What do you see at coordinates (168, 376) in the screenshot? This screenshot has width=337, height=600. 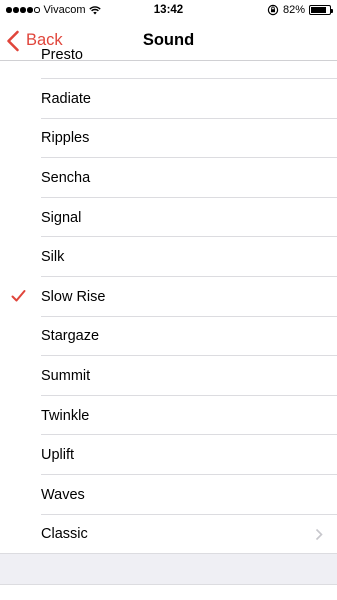 I see `list-item-summit: Summit` at bounding box center [168, 376].